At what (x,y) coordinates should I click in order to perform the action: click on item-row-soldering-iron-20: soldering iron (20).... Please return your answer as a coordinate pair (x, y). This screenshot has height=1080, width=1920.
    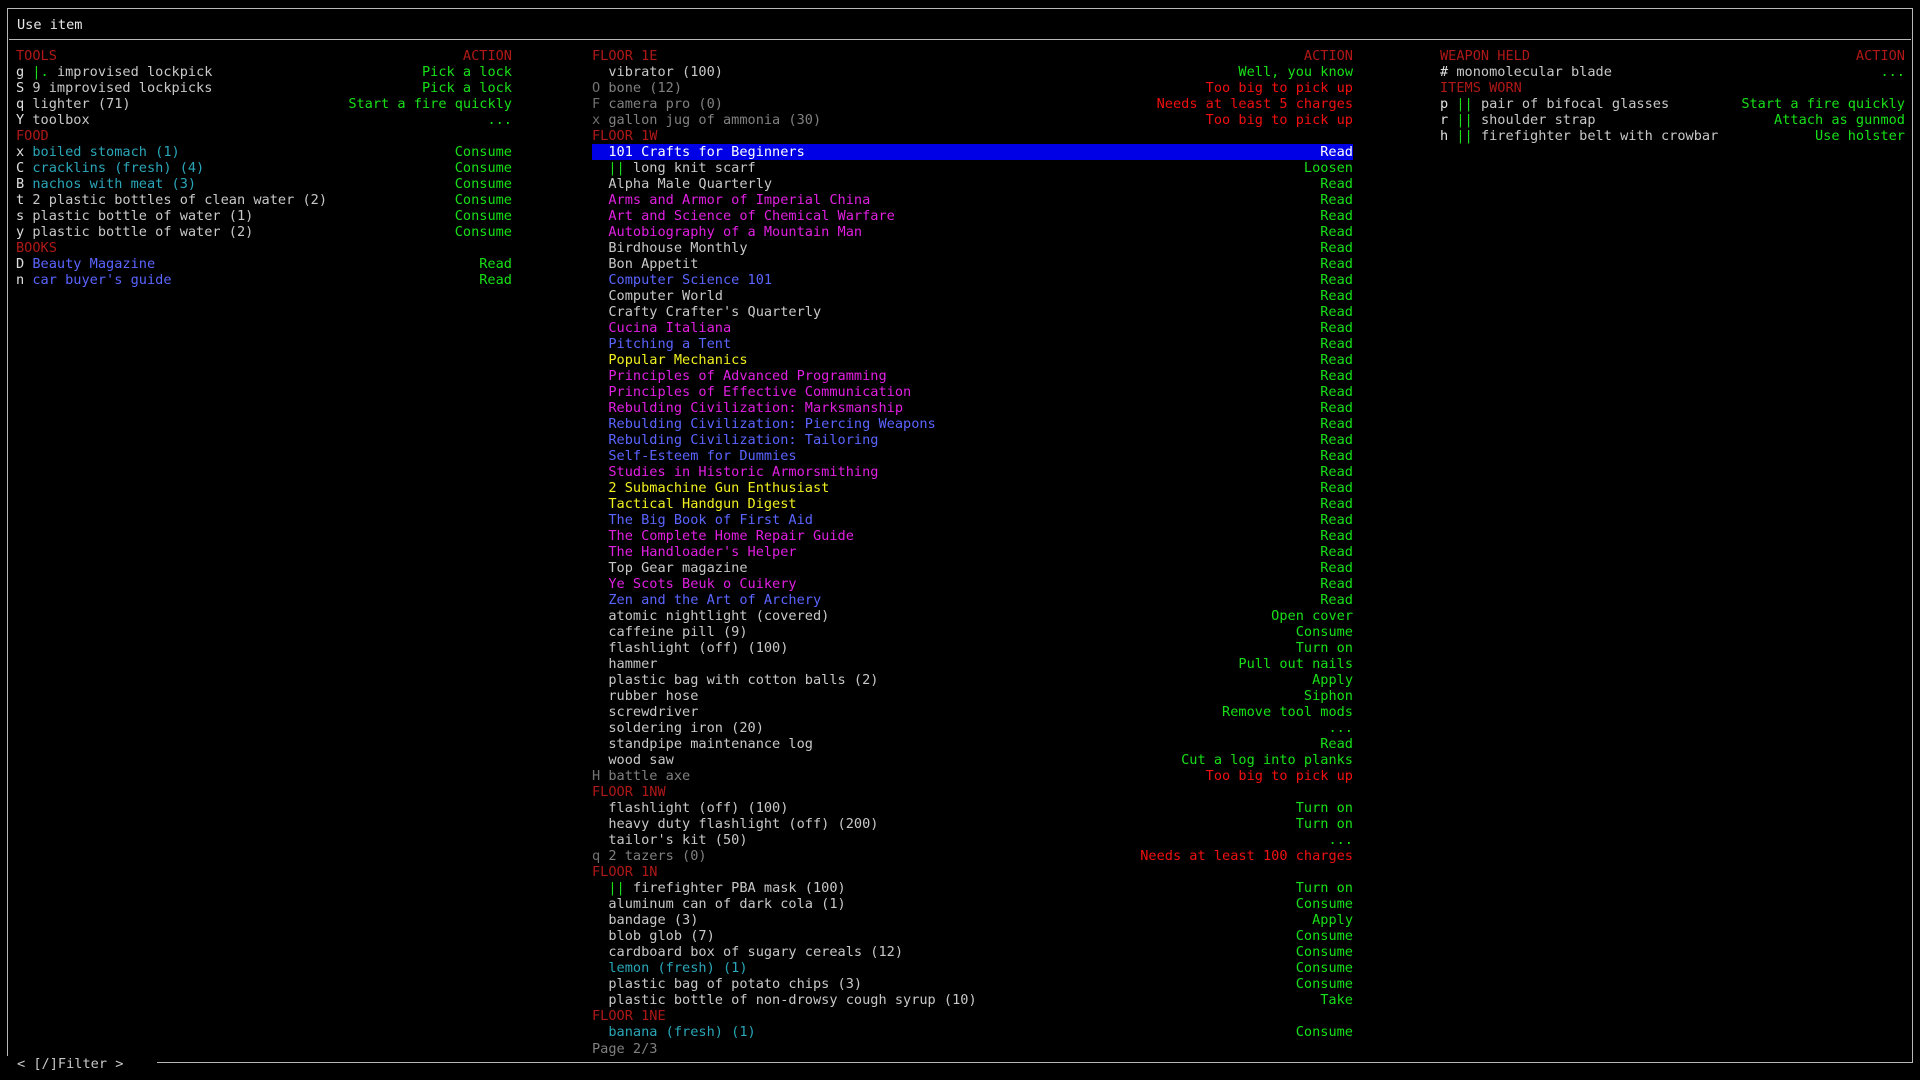
    Looking at the image, I should click on (972, 728).